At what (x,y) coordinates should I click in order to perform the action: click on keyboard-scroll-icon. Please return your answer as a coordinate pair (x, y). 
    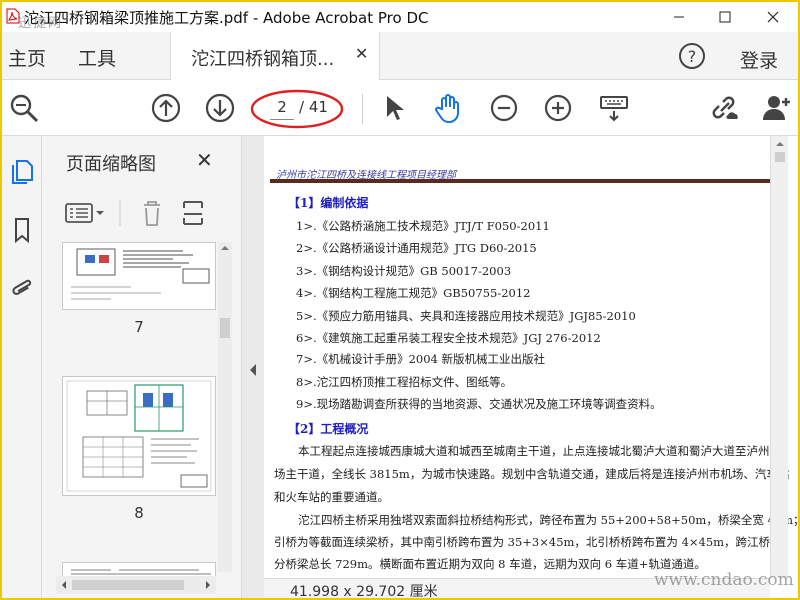
    Looking at the image, I should click on (614, 108).